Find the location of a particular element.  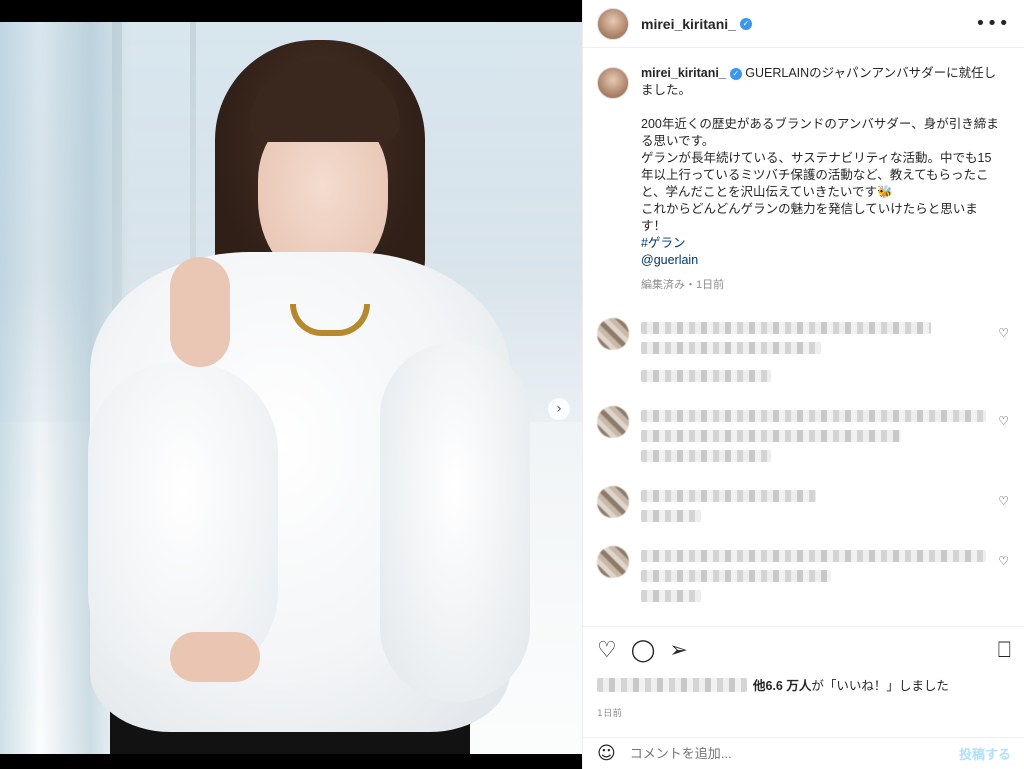

hashtag-link: #ゲラン is located at coordinates (821, 243).